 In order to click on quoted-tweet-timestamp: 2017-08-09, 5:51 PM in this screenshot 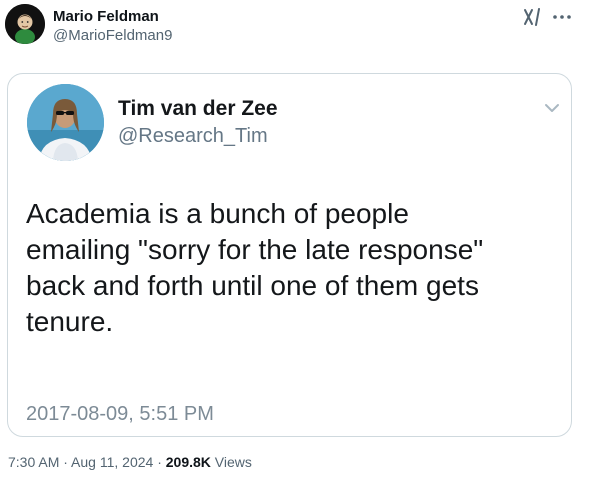, I will do `click(120, 414)`.